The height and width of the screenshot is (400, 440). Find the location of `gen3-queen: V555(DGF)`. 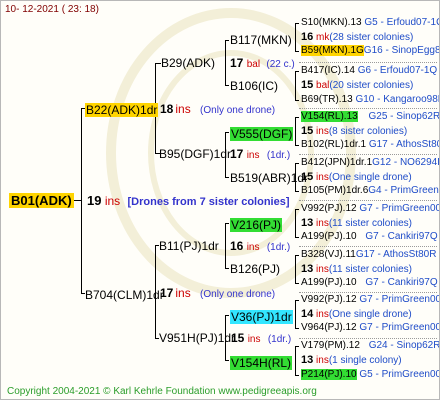

gen3-queen: V555(DGF) is located at coordinates (262, 134).